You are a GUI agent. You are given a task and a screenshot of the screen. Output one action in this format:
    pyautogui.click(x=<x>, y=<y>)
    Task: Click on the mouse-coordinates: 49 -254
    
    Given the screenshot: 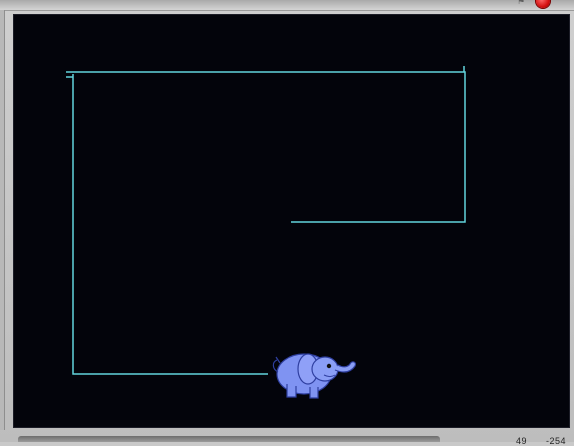 What is the action you would take?
    pyautogui.click(x=533, y=441)
    